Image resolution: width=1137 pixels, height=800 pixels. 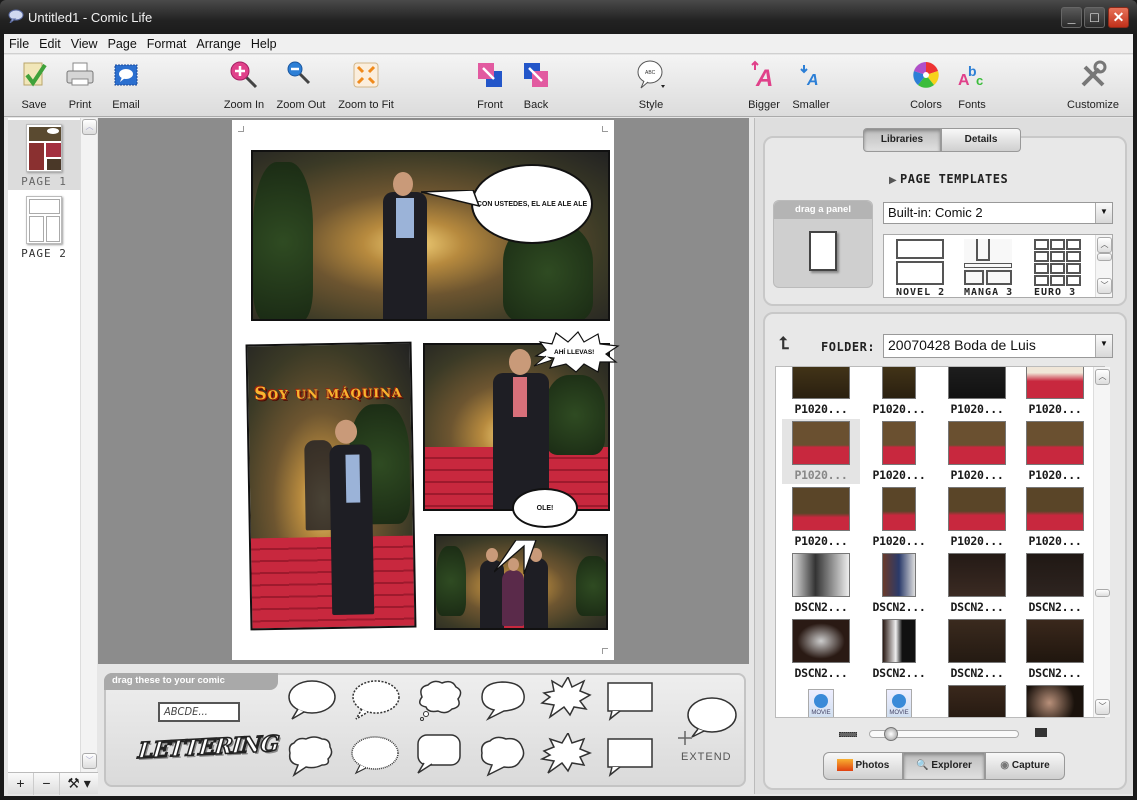 I want to click on pages-scrollbar: ︿ ﹀, so click(x=88, y=445).